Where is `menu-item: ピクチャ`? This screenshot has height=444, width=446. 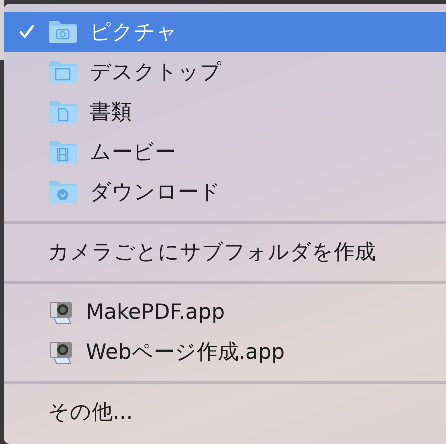 menu-item: ピクチャ is located at coordinates (225, 32).